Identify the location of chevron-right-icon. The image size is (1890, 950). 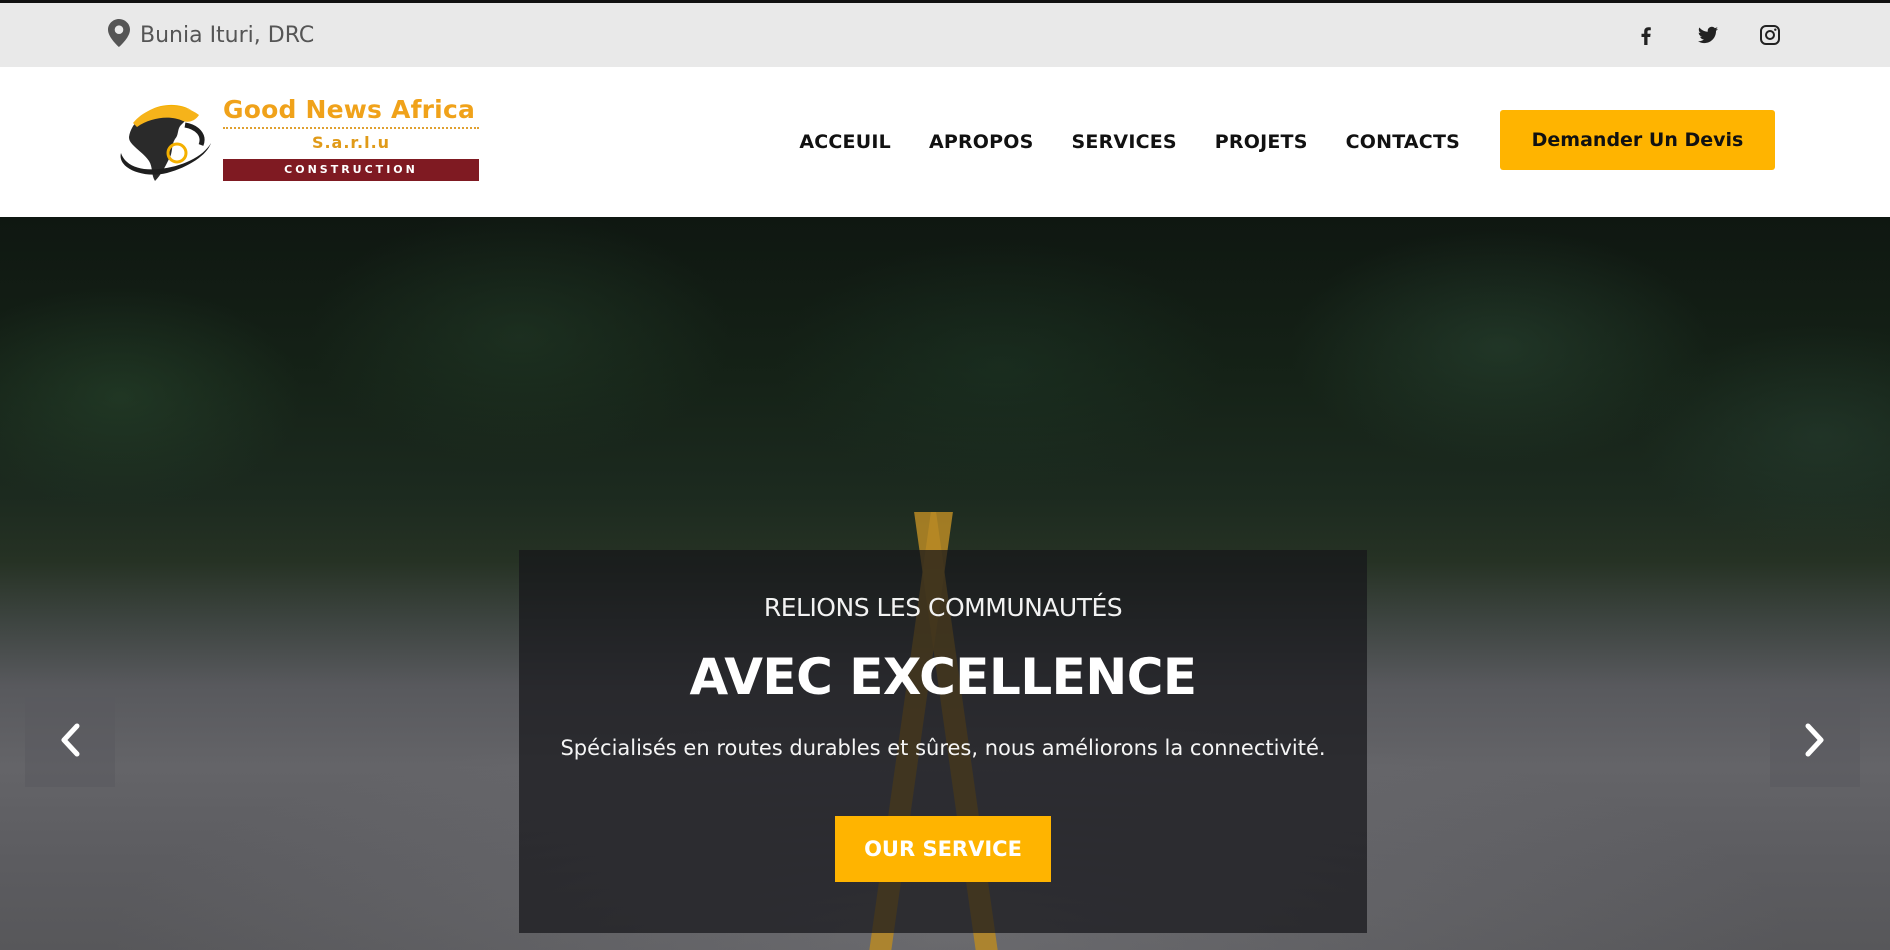
(1815, 742).